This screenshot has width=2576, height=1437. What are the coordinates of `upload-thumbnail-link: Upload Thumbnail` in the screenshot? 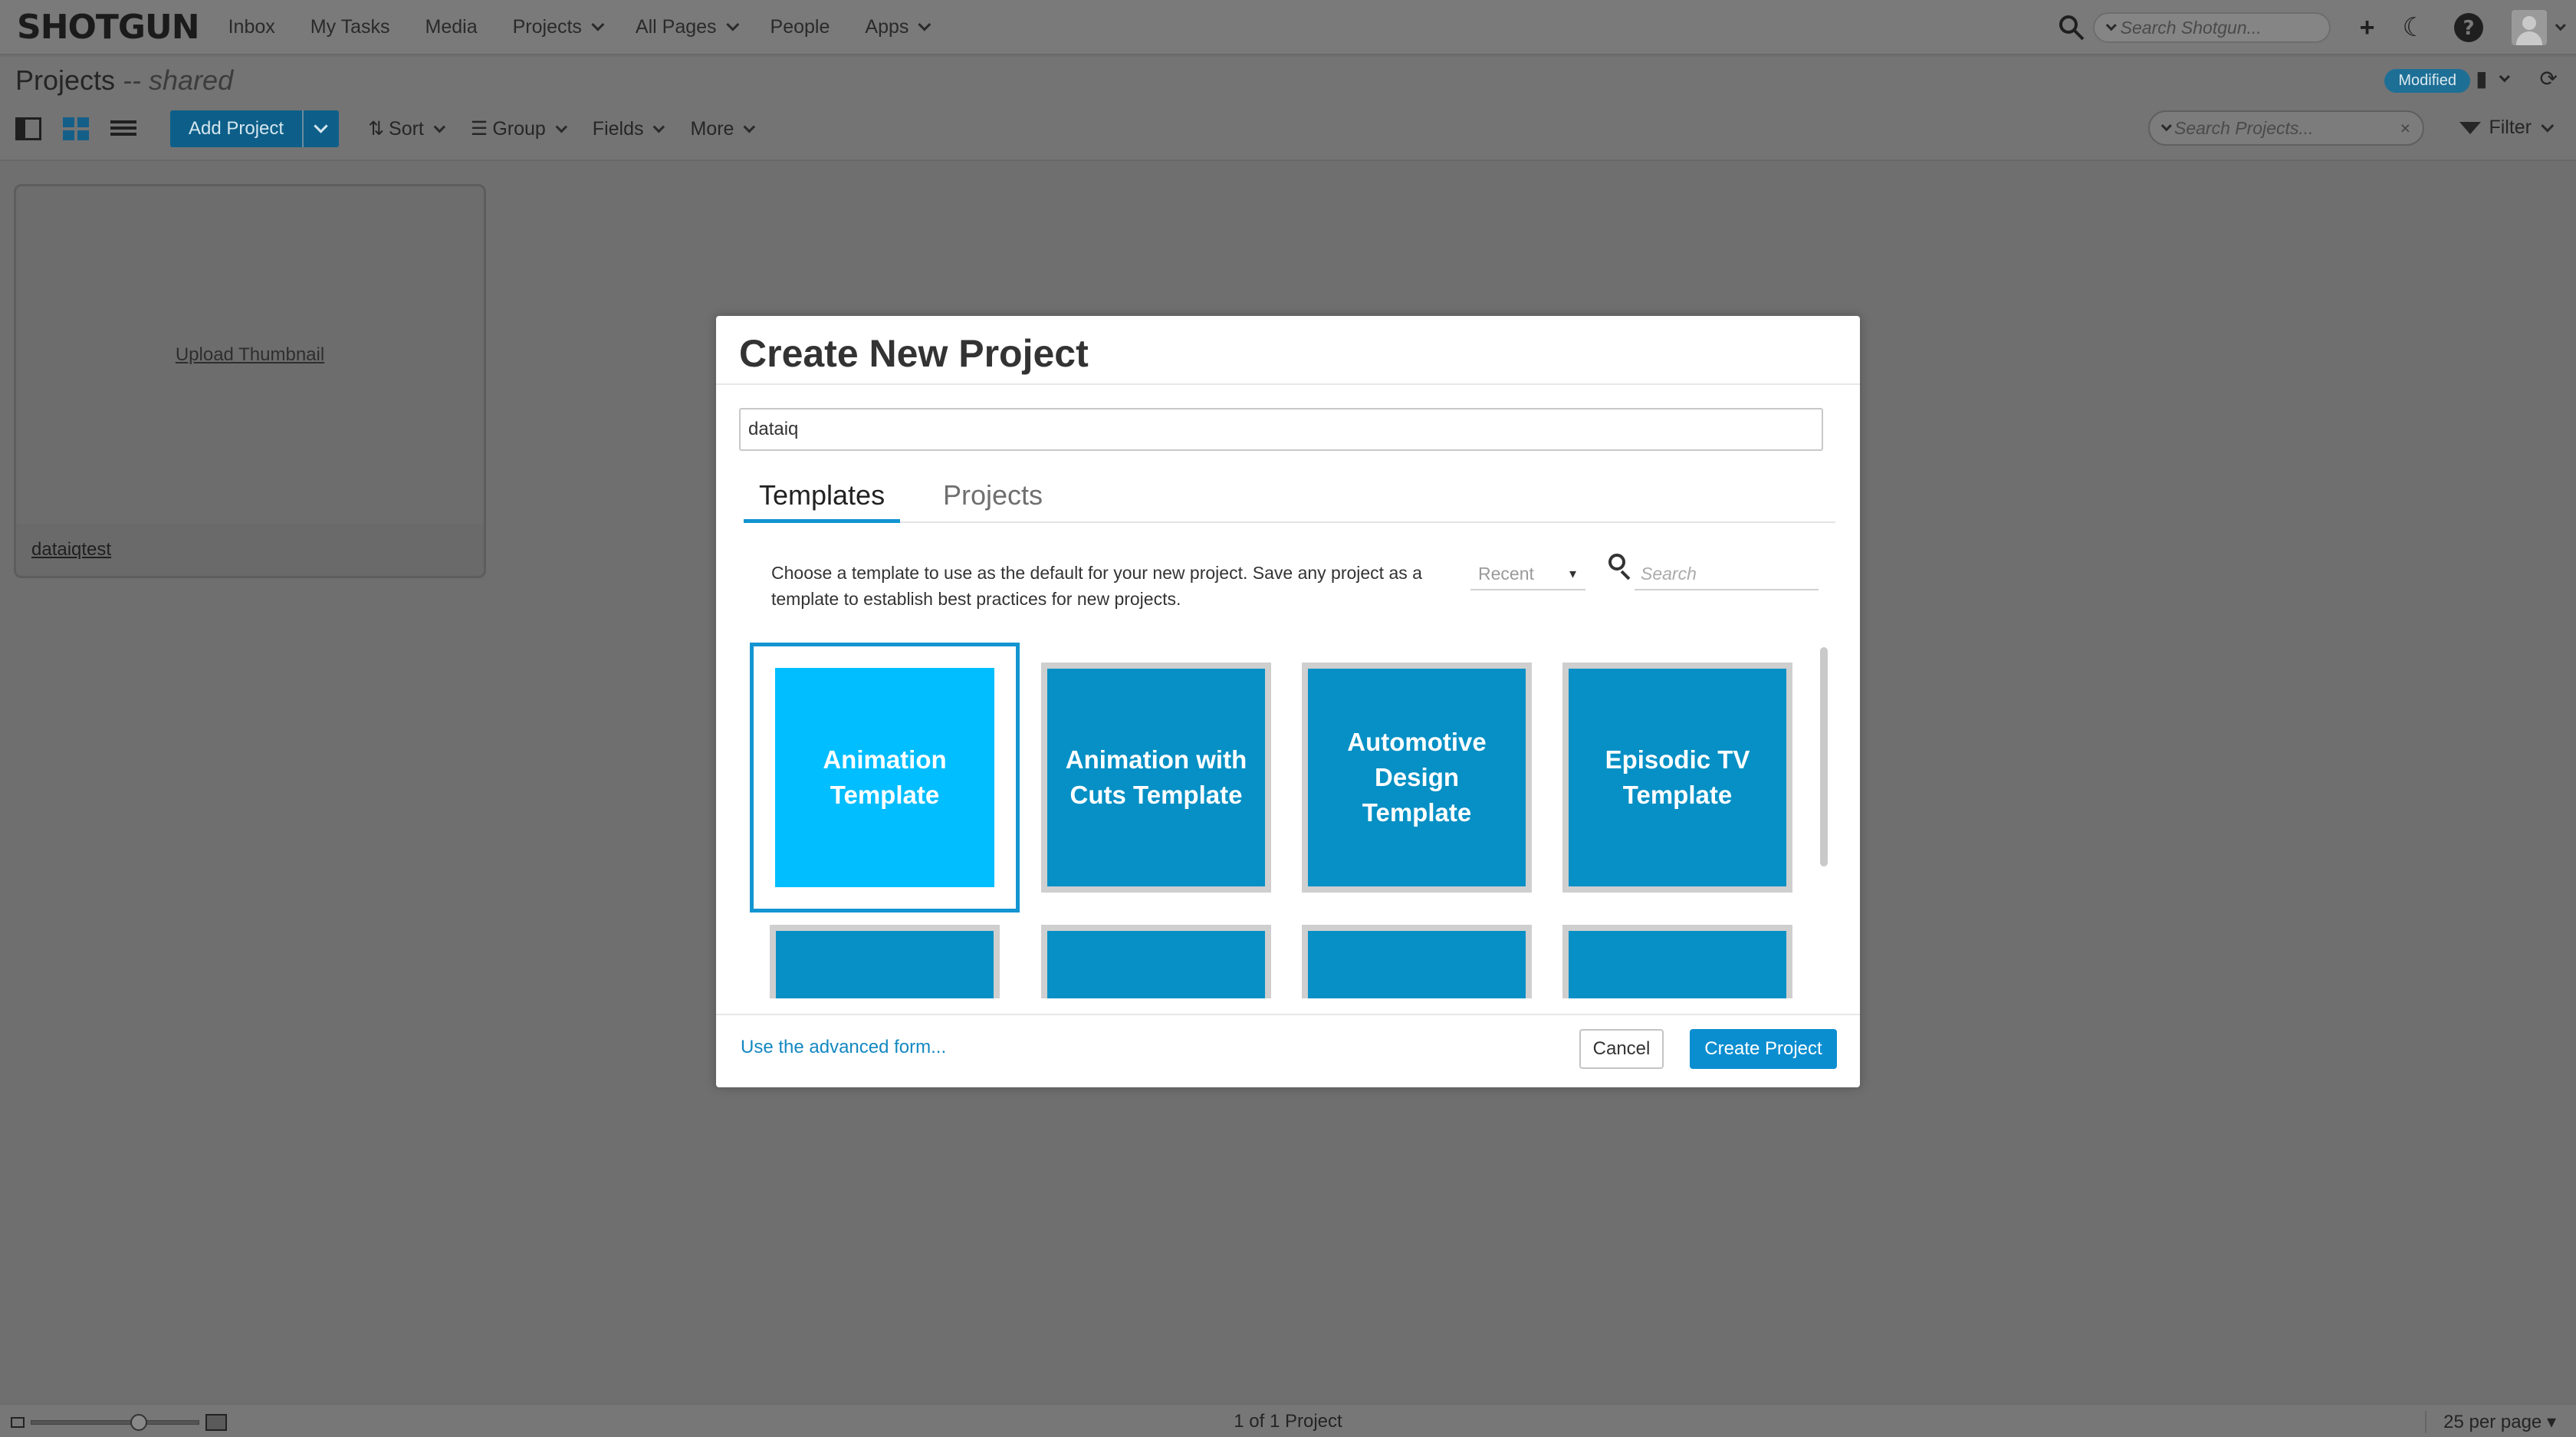 It's located at (250, 355).